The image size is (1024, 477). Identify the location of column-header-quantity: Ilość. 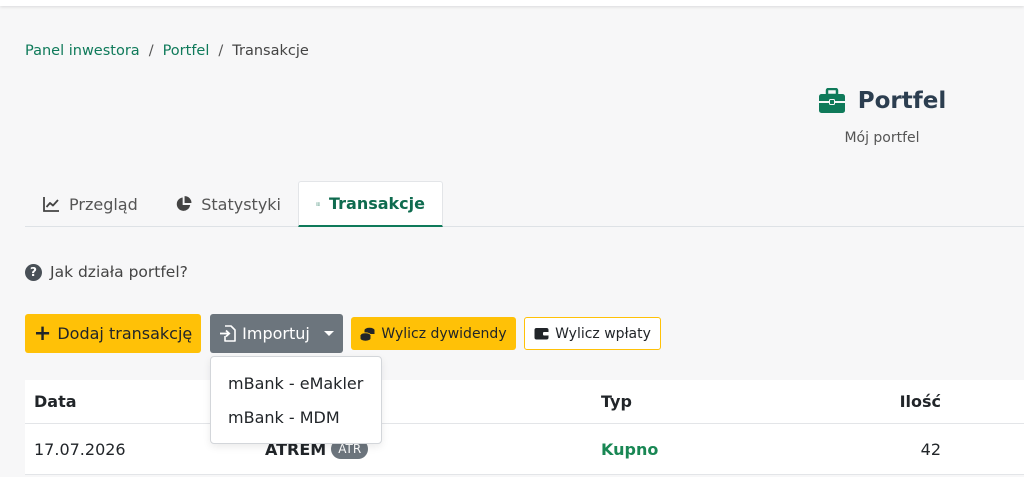
(920, 401).